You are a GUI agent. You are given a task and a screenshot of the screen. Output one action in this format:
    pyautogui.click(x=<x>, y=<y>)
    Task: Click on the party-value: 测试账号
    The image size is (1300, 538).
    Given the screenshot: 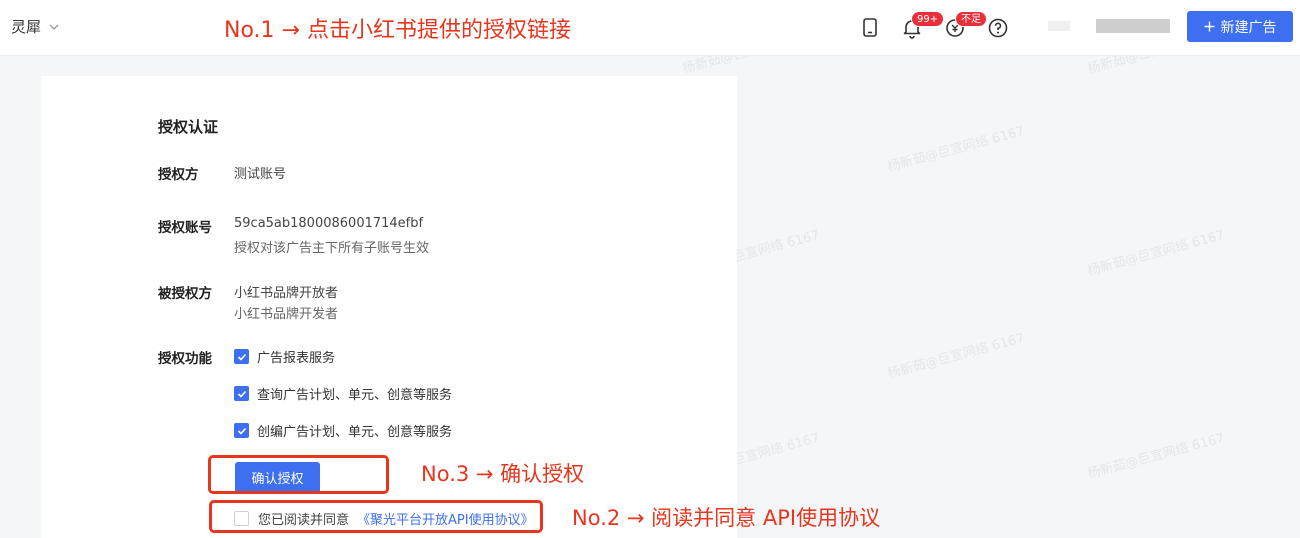 What is the action you would take?
    pyautogui.click(x=260, y=174)
    